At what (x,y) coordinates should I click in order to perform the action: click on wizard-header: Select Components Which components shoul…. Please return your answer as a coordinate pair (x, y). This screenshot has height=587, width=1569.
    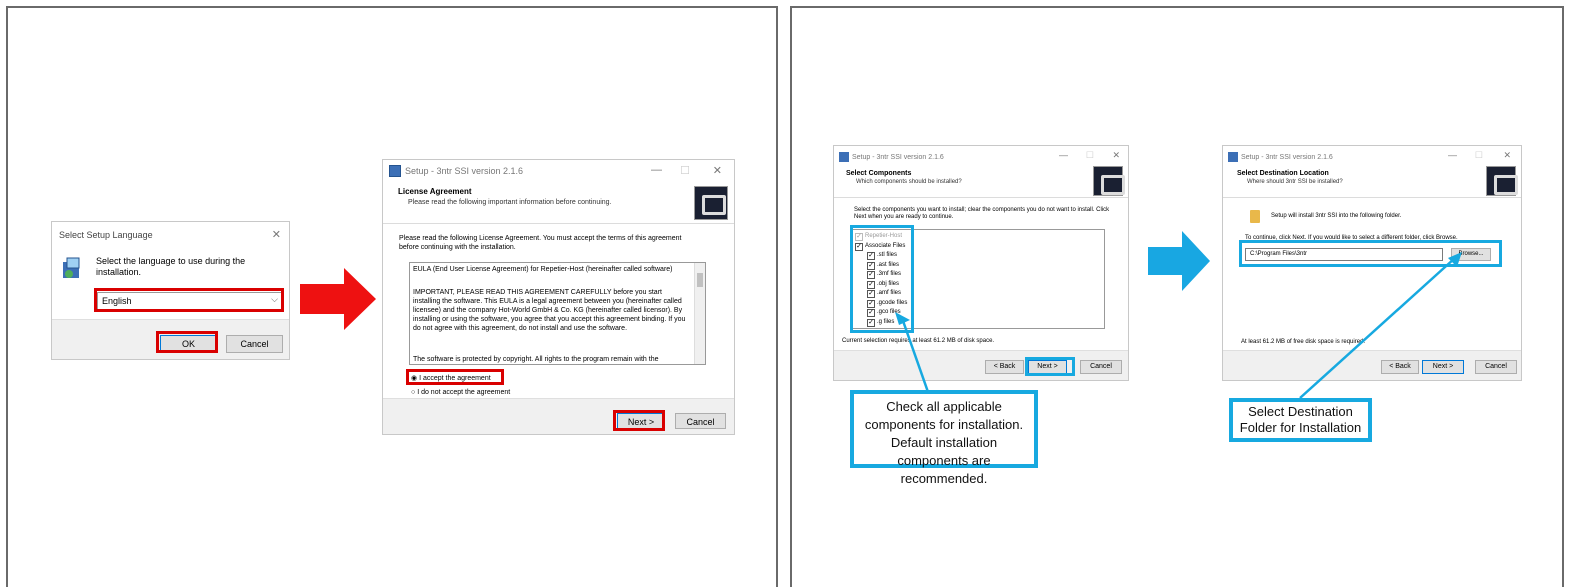
    Looking at the image, I should click on (981, 182).